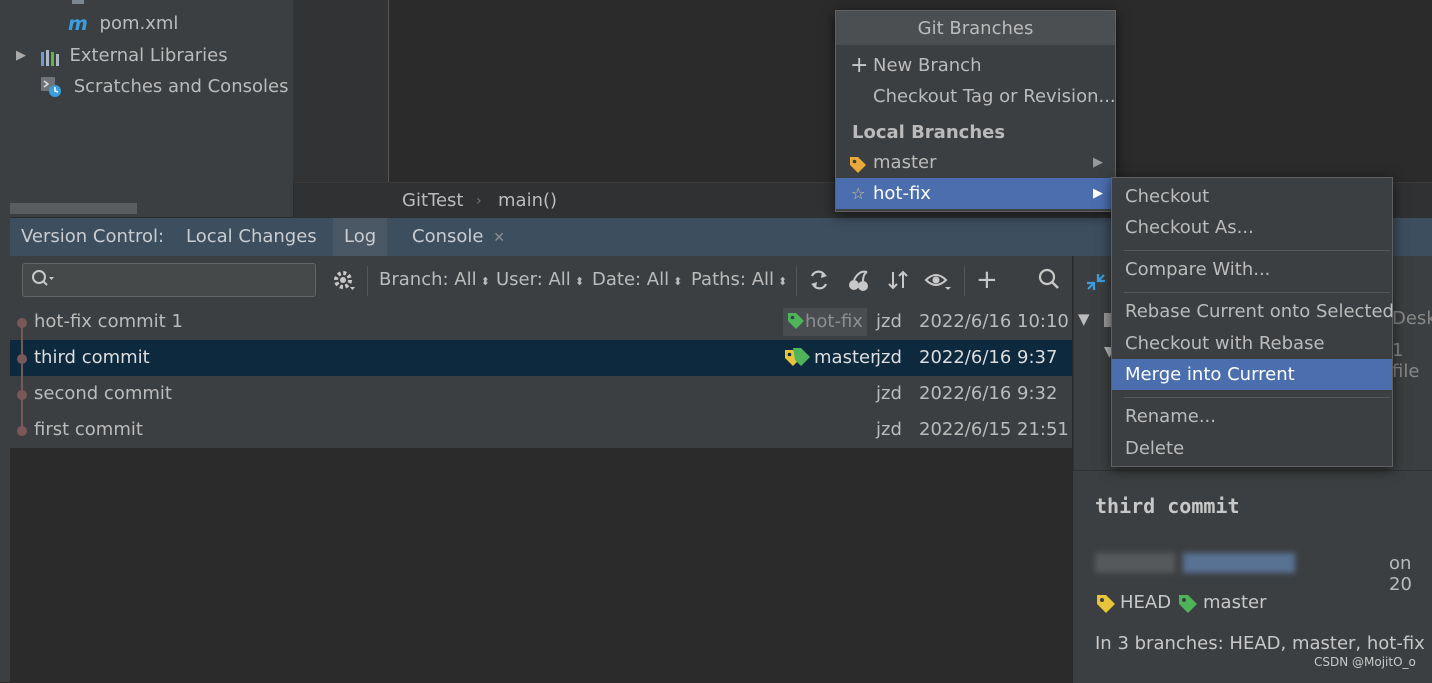 This screenshot has height=683, width=1432. I want to click on commit-date: 2022/6/16 9:32, so click(988, 393).